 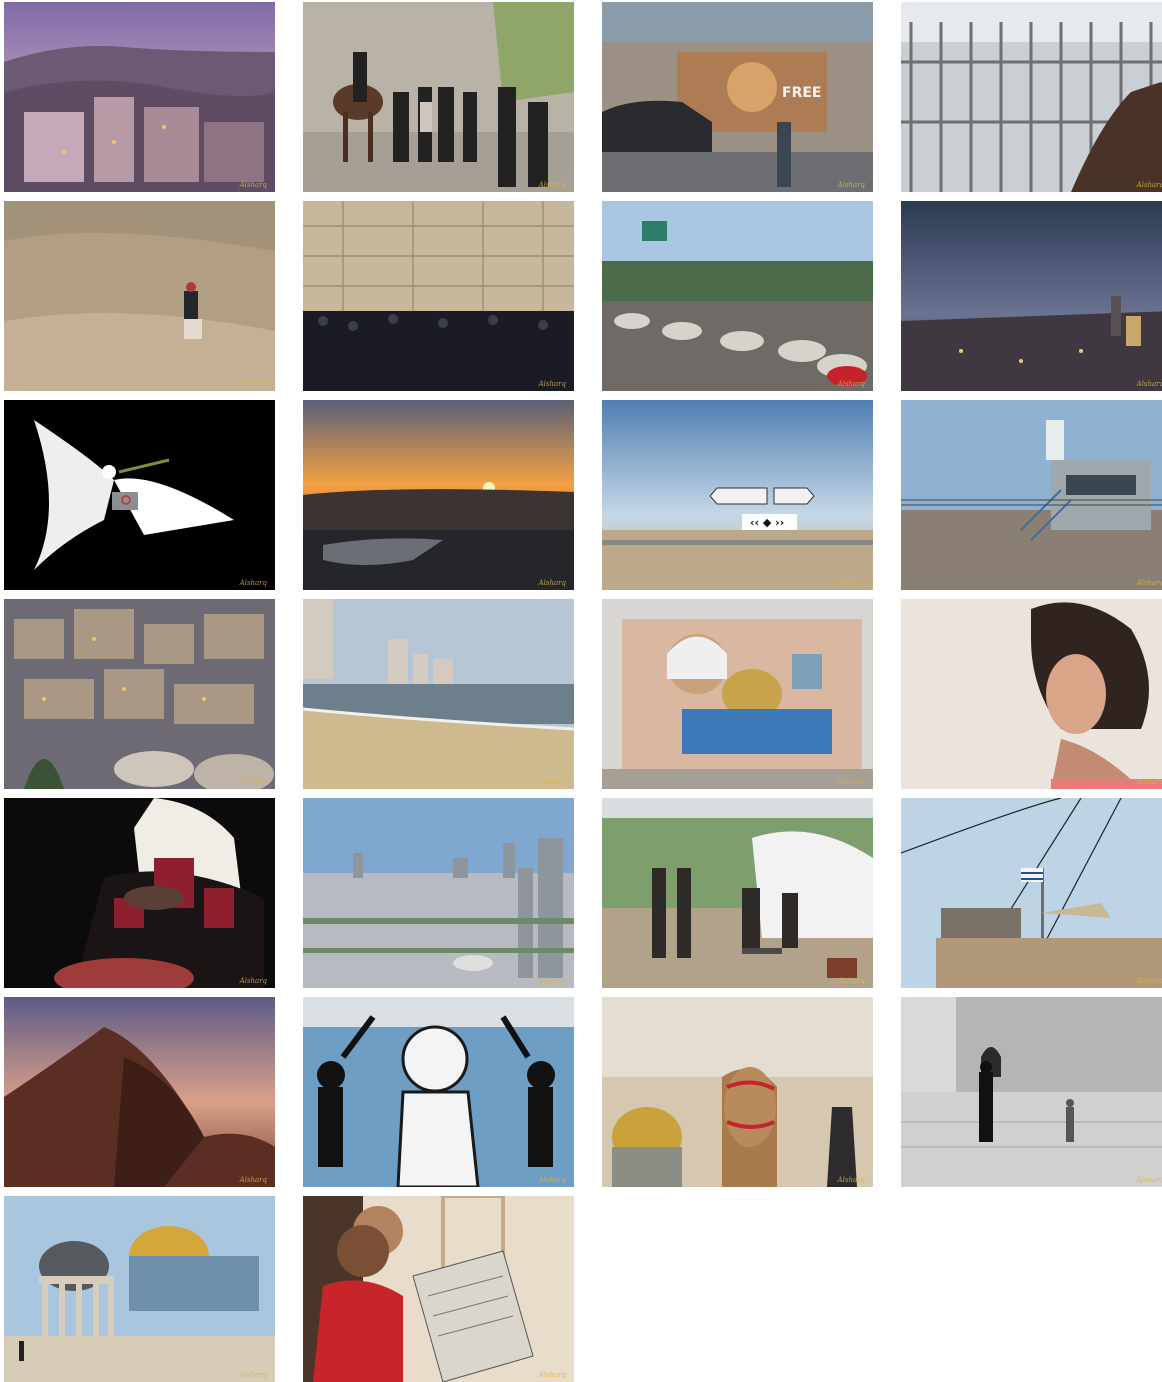 I want to click on photo-thumbnail-desert-road-sign: ‹‹ ◆ ›› Alsharq, so click(x=737, y=495).